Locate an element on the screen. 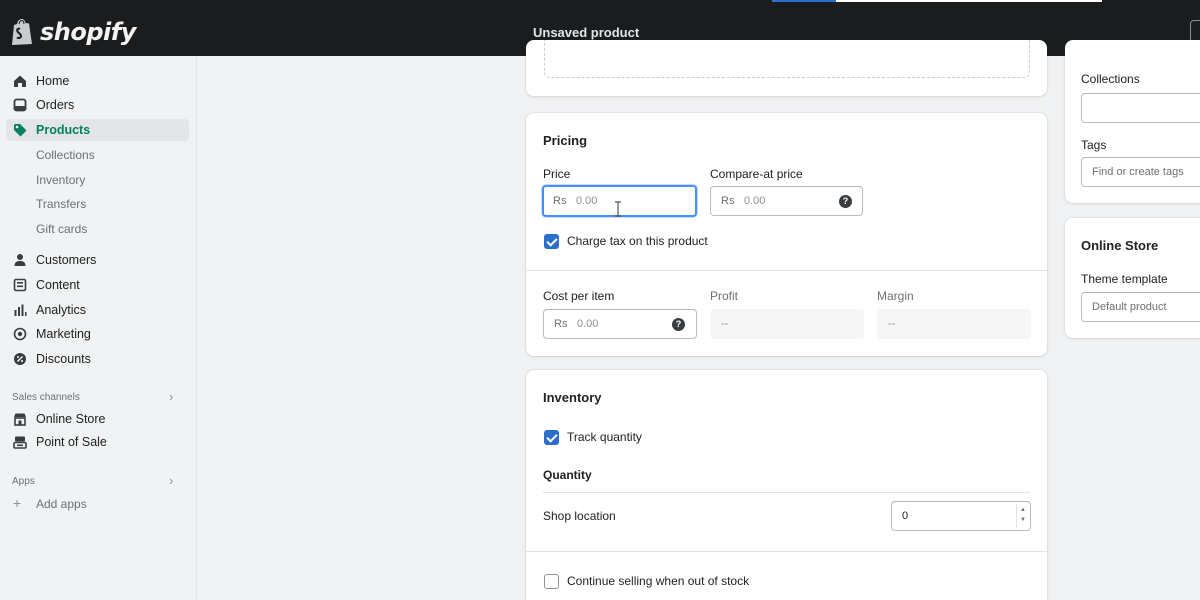  cost-per-item-placeholder: 0.00 is located at coordinates (588, 324).